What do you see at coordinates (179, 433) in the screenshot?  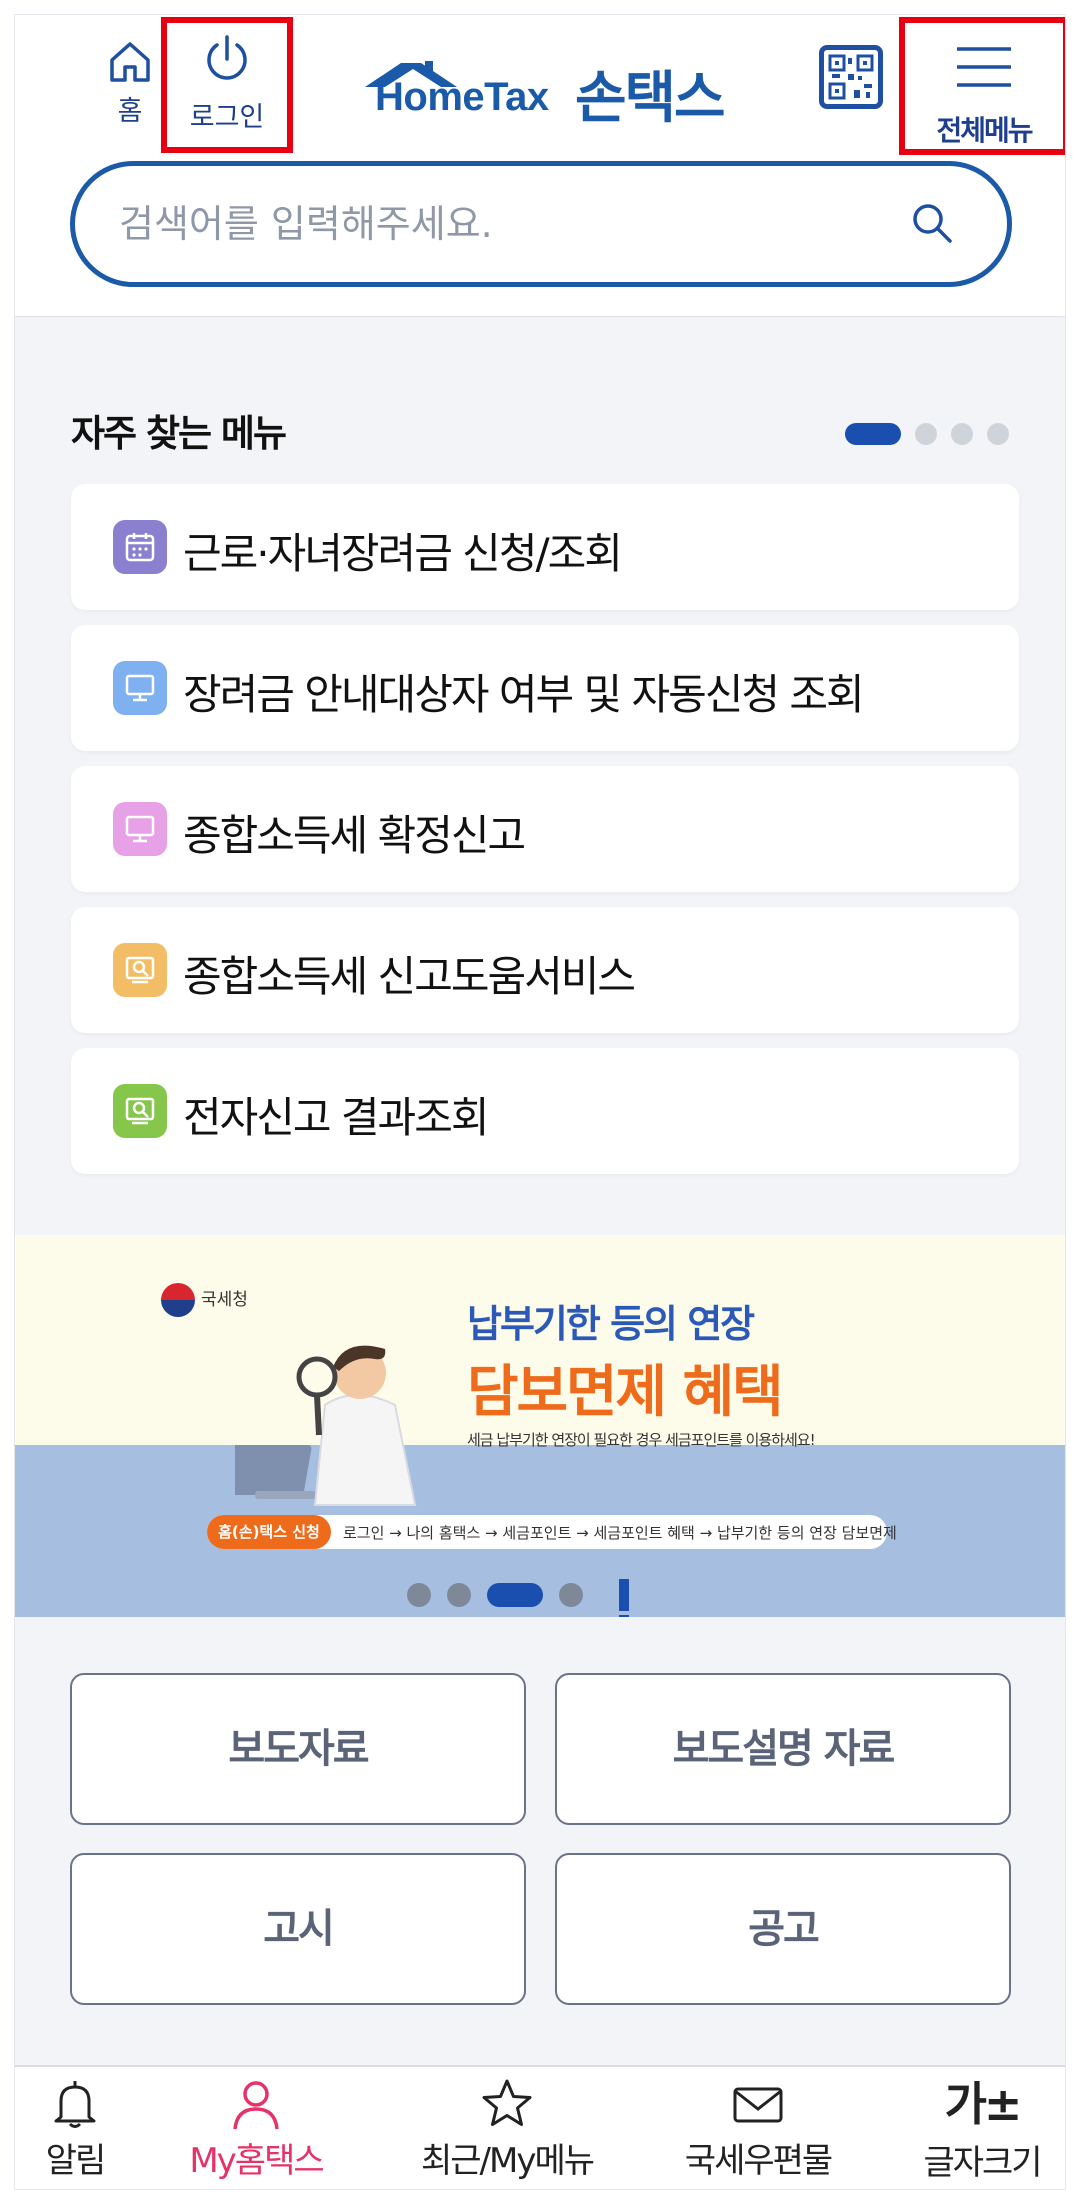 I see `frequent-menu-title: 자주 찾는 메뉴` at bounding box center [179, 433].